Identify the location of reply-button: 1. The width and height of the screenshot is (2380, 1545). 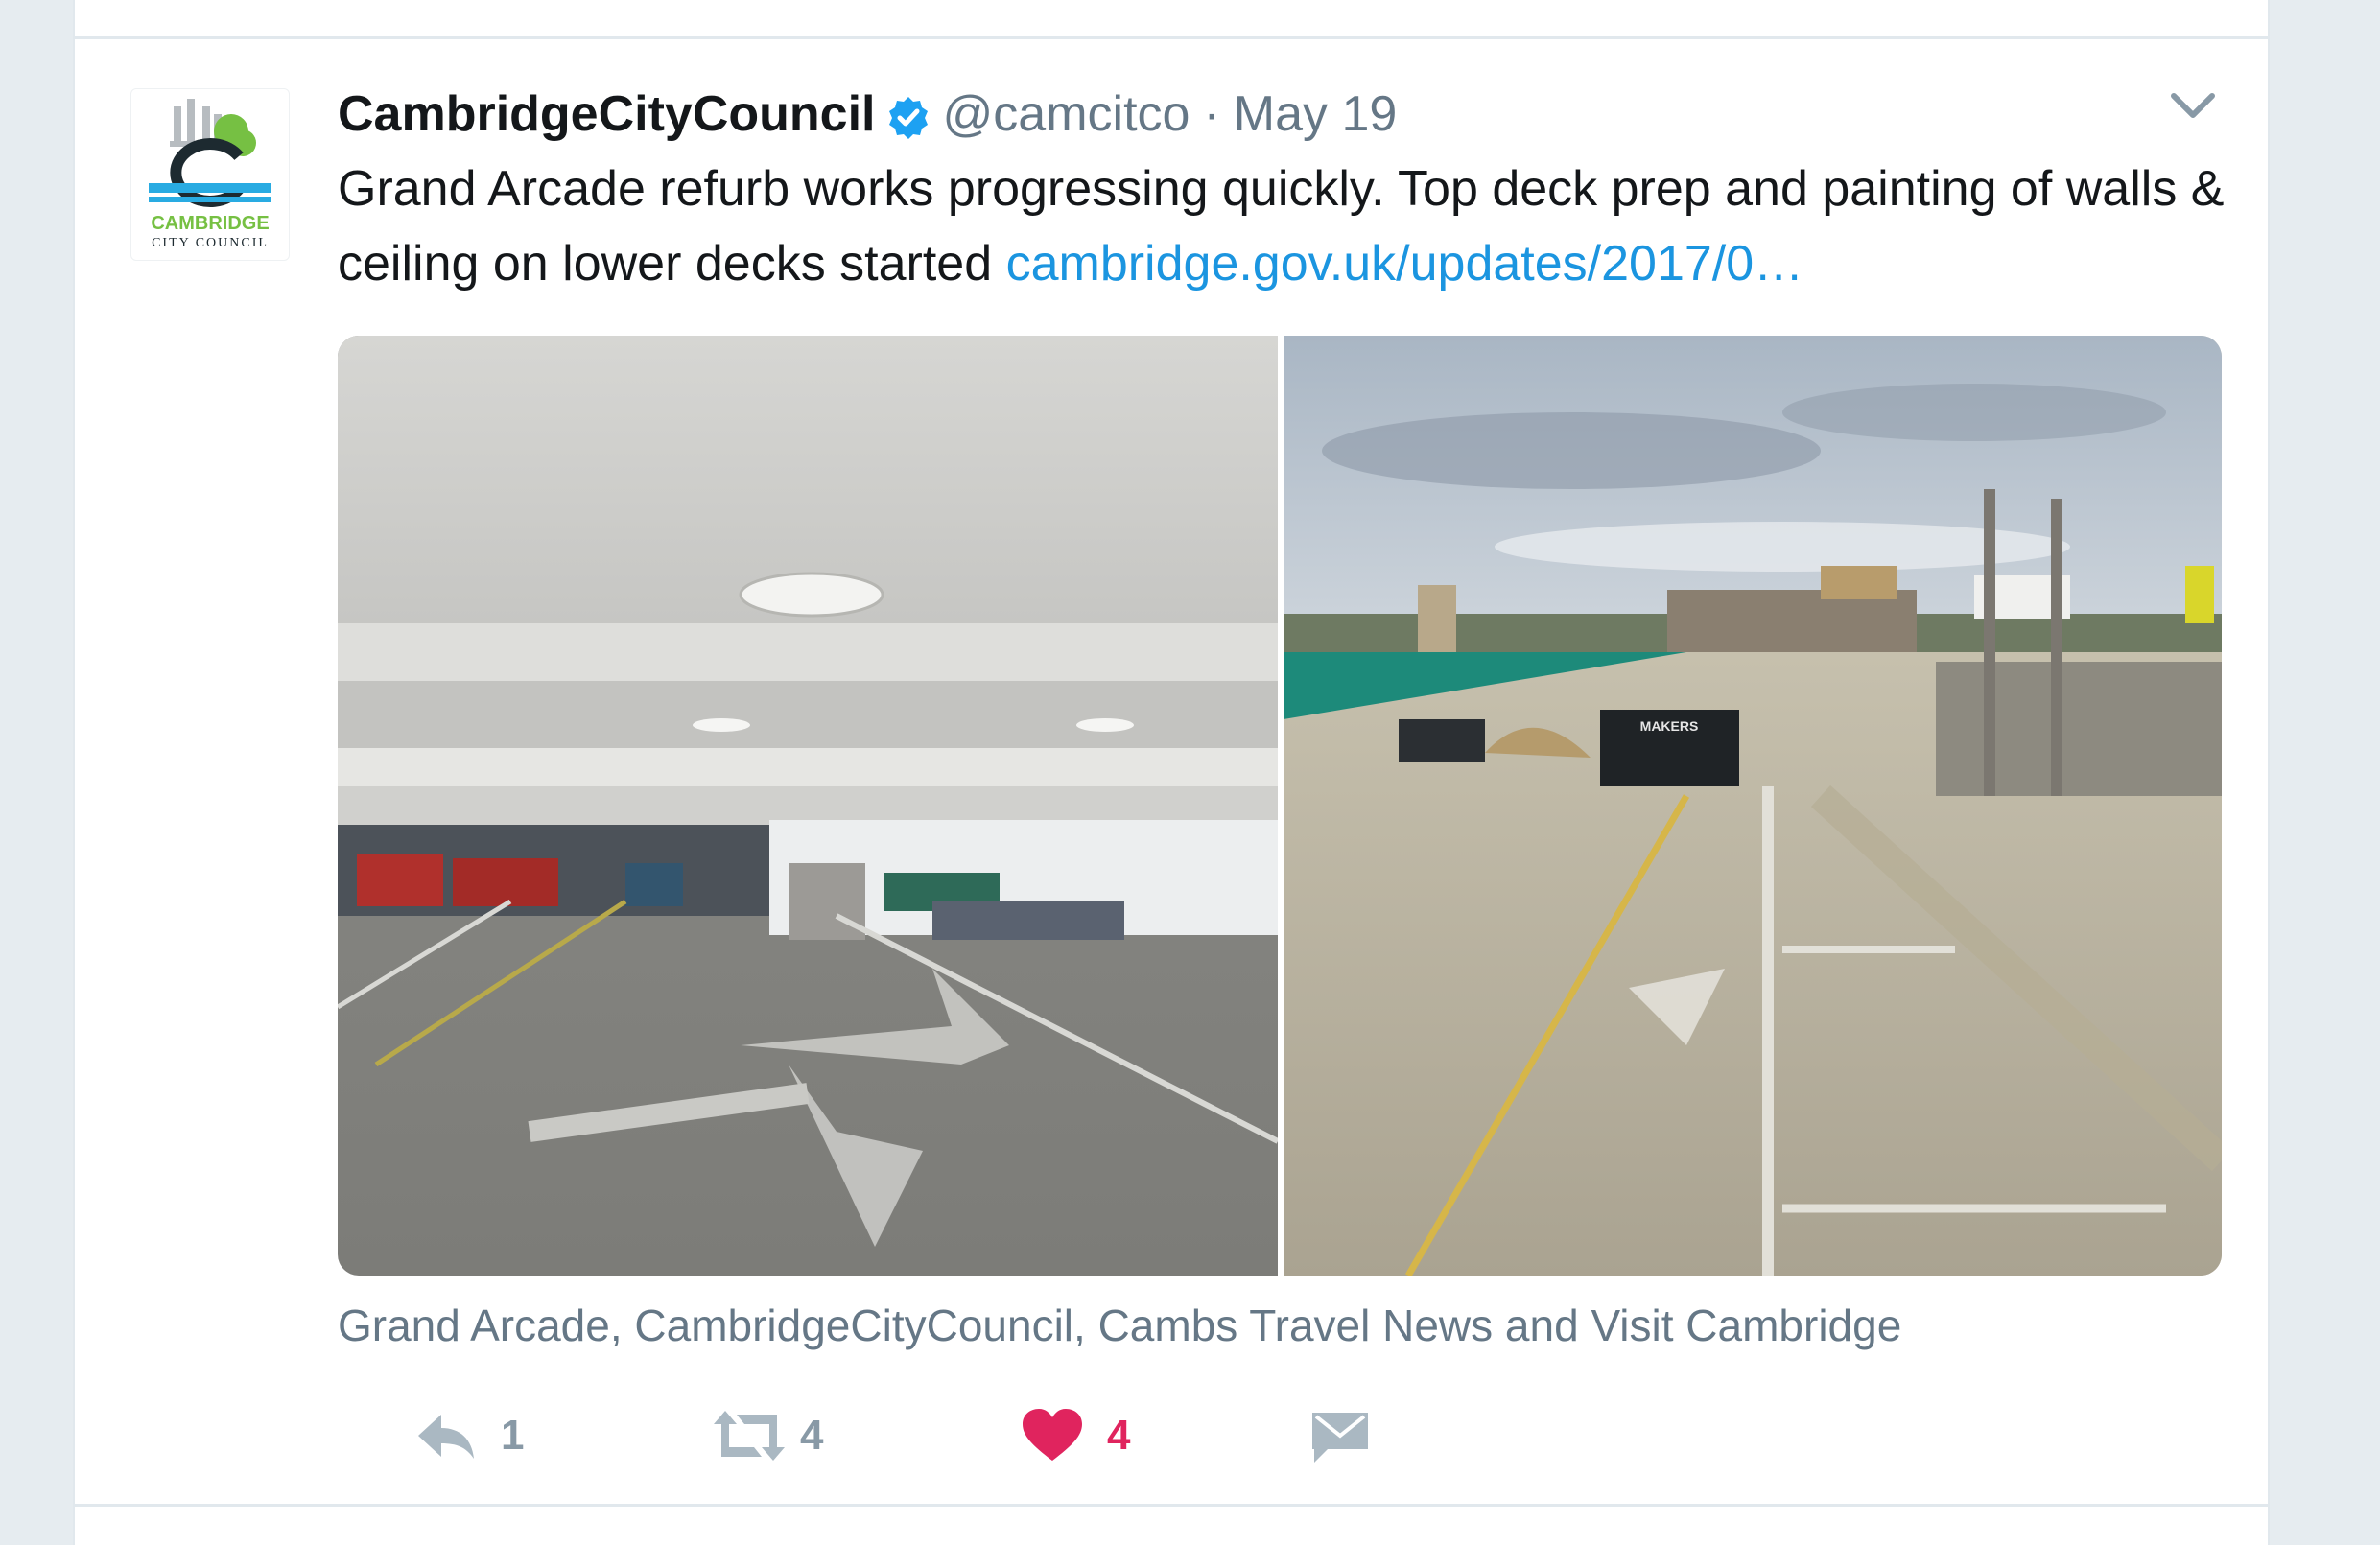
(468, 1436).